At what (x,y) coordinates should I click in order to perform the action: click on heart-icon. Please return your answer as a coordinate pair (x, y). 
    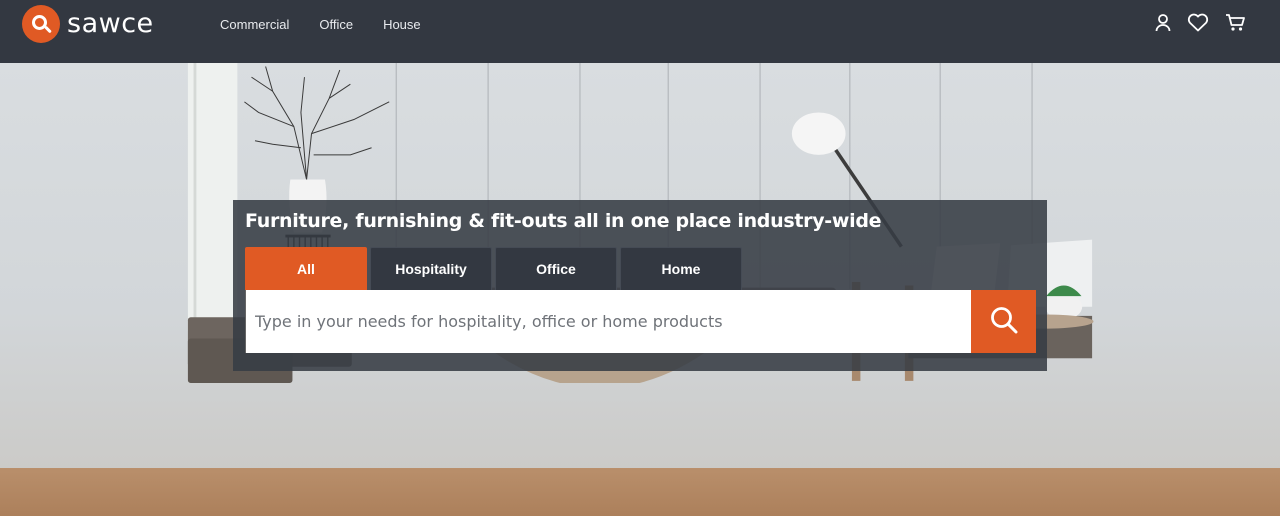
    Looking at the image, I should click on (1198, 22).